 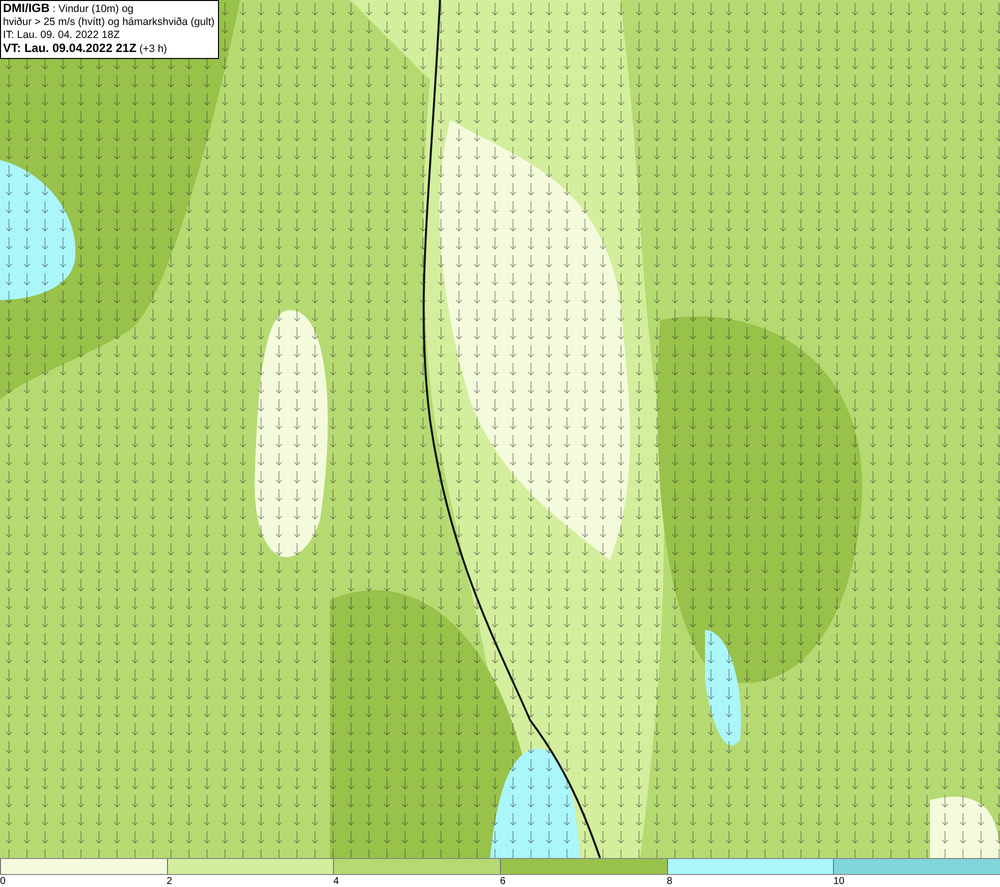 I want to click on tick-label: 10, so click(x=838, y=881).